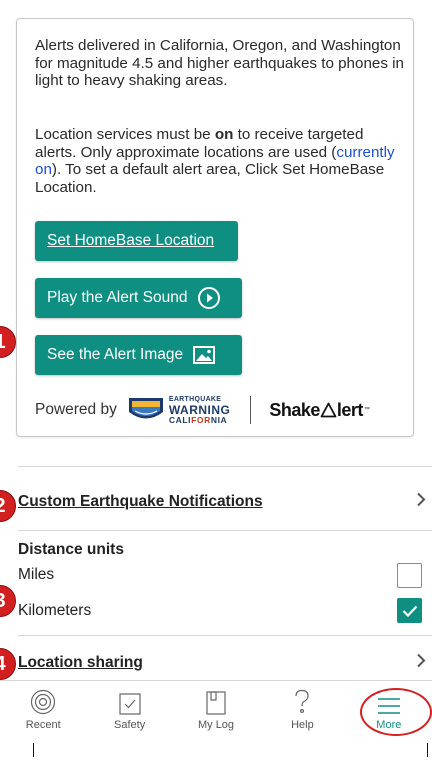  What do you see at coordinates (131, 240) in the screenshot?
I see `set-homebase-label: Set HomeBase Location` at bounding box center [131, 240].